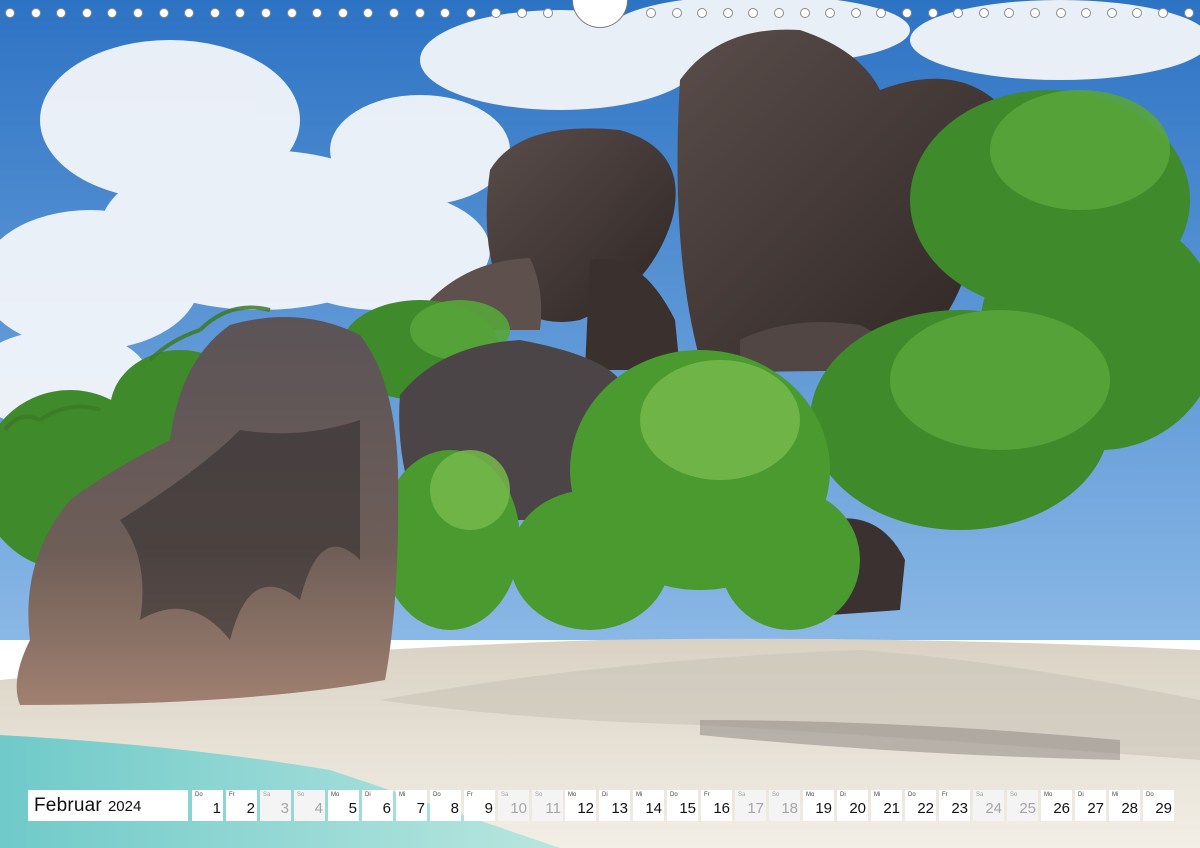 The image size is (1200, 848). I want to click on day-number: 22, so click(925, 808).